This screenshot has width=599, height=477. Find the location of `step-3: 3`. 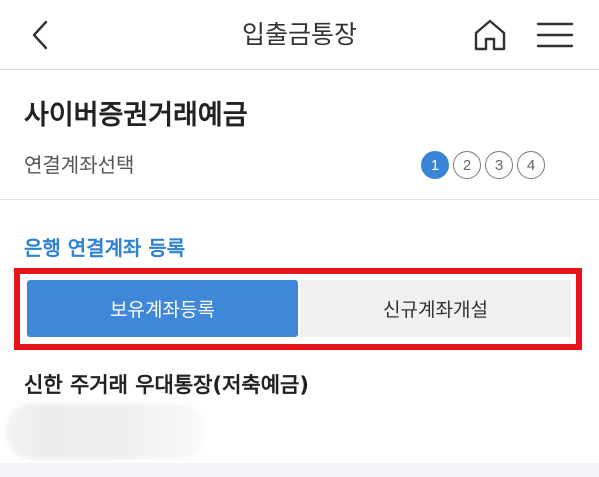

step-3: 3 is located at coordinates (499, 165).